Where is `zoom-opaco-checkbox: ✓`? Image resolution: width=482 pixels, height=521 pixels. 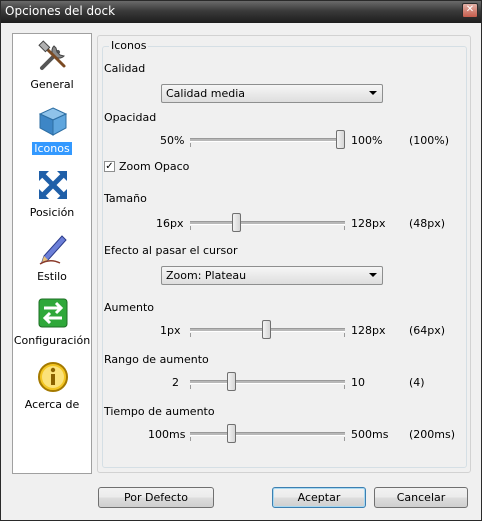 zoom-opaco-checkbox: ✓ is located at coordinates (109, 166).